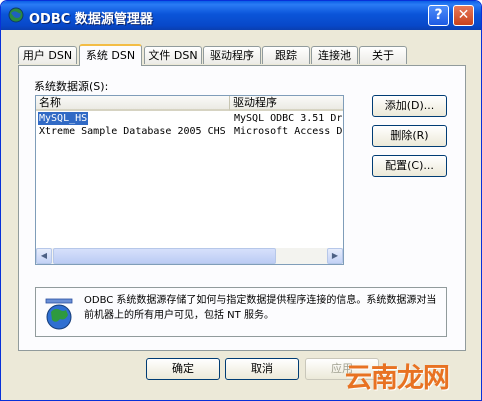 The height and width of the screenshot is (401, 482). What do you see at coordinates (286, 55) in the screenshot?
I see `tab-tracing: 跟踪` at bounding box center [286, 55].